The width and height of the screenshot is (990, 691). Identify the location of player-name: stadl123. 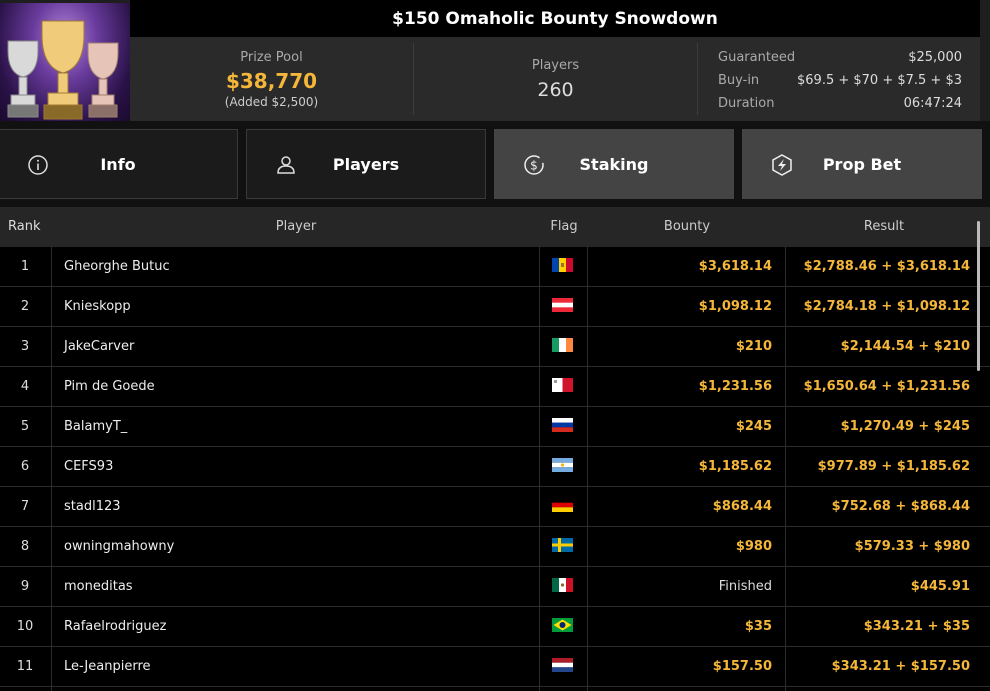
(299, 507).